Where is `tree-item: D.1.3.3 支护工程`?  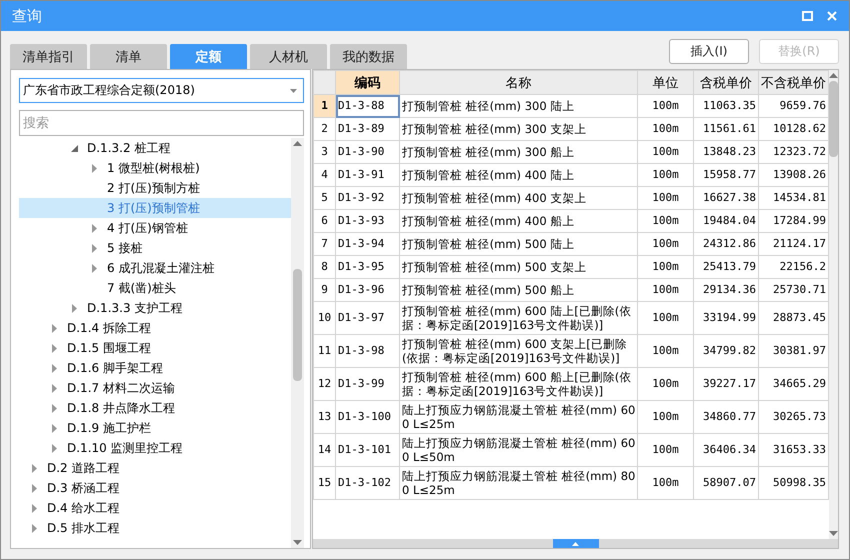
tree-item: D.1.3.3 支护工程 is located at coordinates (155, 308).